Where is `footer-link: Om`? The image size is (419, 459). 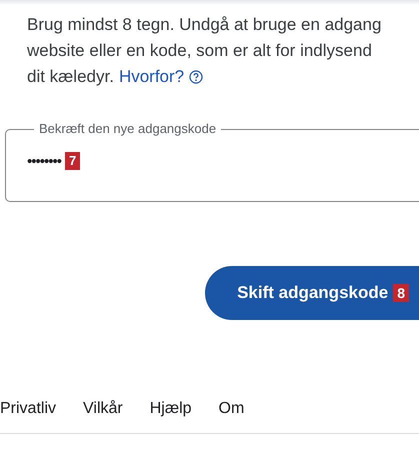 footer-link: Om is located at coordinates (231, 416).